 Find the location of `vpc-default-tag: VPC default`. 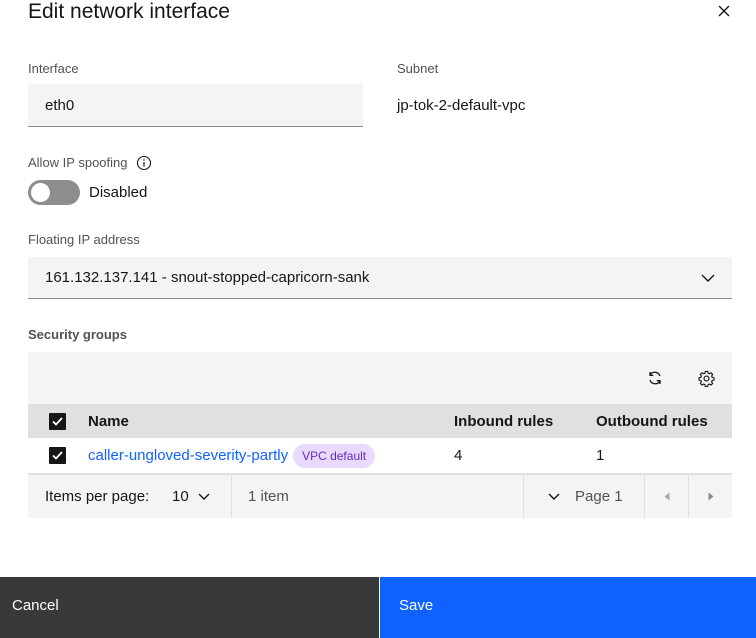

vpc-default-tag: VPC default is located at coordinates (334, 455).